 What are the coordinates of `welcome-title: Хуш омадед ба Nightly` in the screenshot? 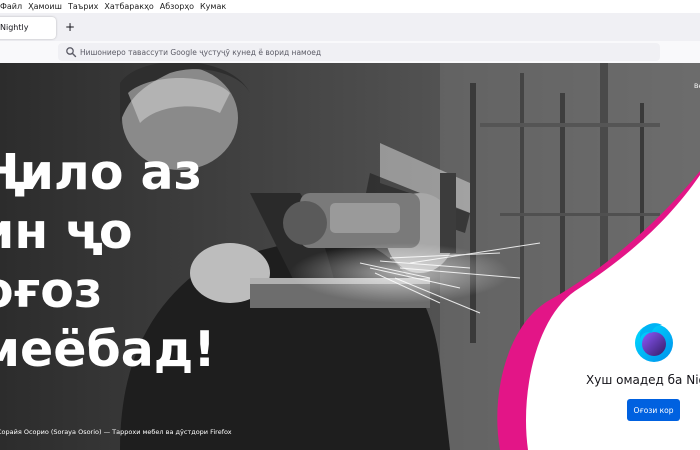 It's located at (643, 380).